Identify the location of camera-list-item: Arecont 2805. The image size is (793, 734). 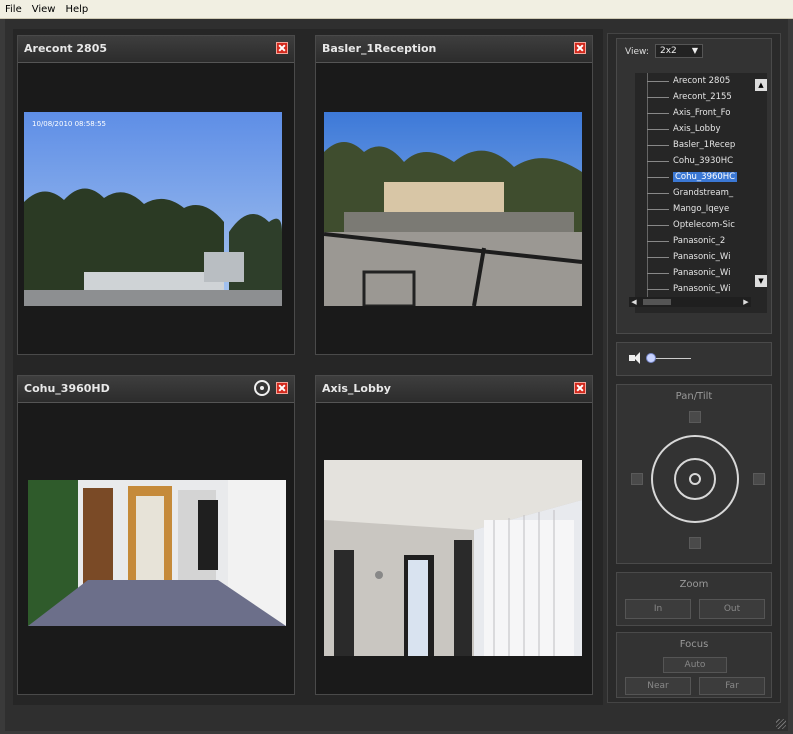
(701, 81).